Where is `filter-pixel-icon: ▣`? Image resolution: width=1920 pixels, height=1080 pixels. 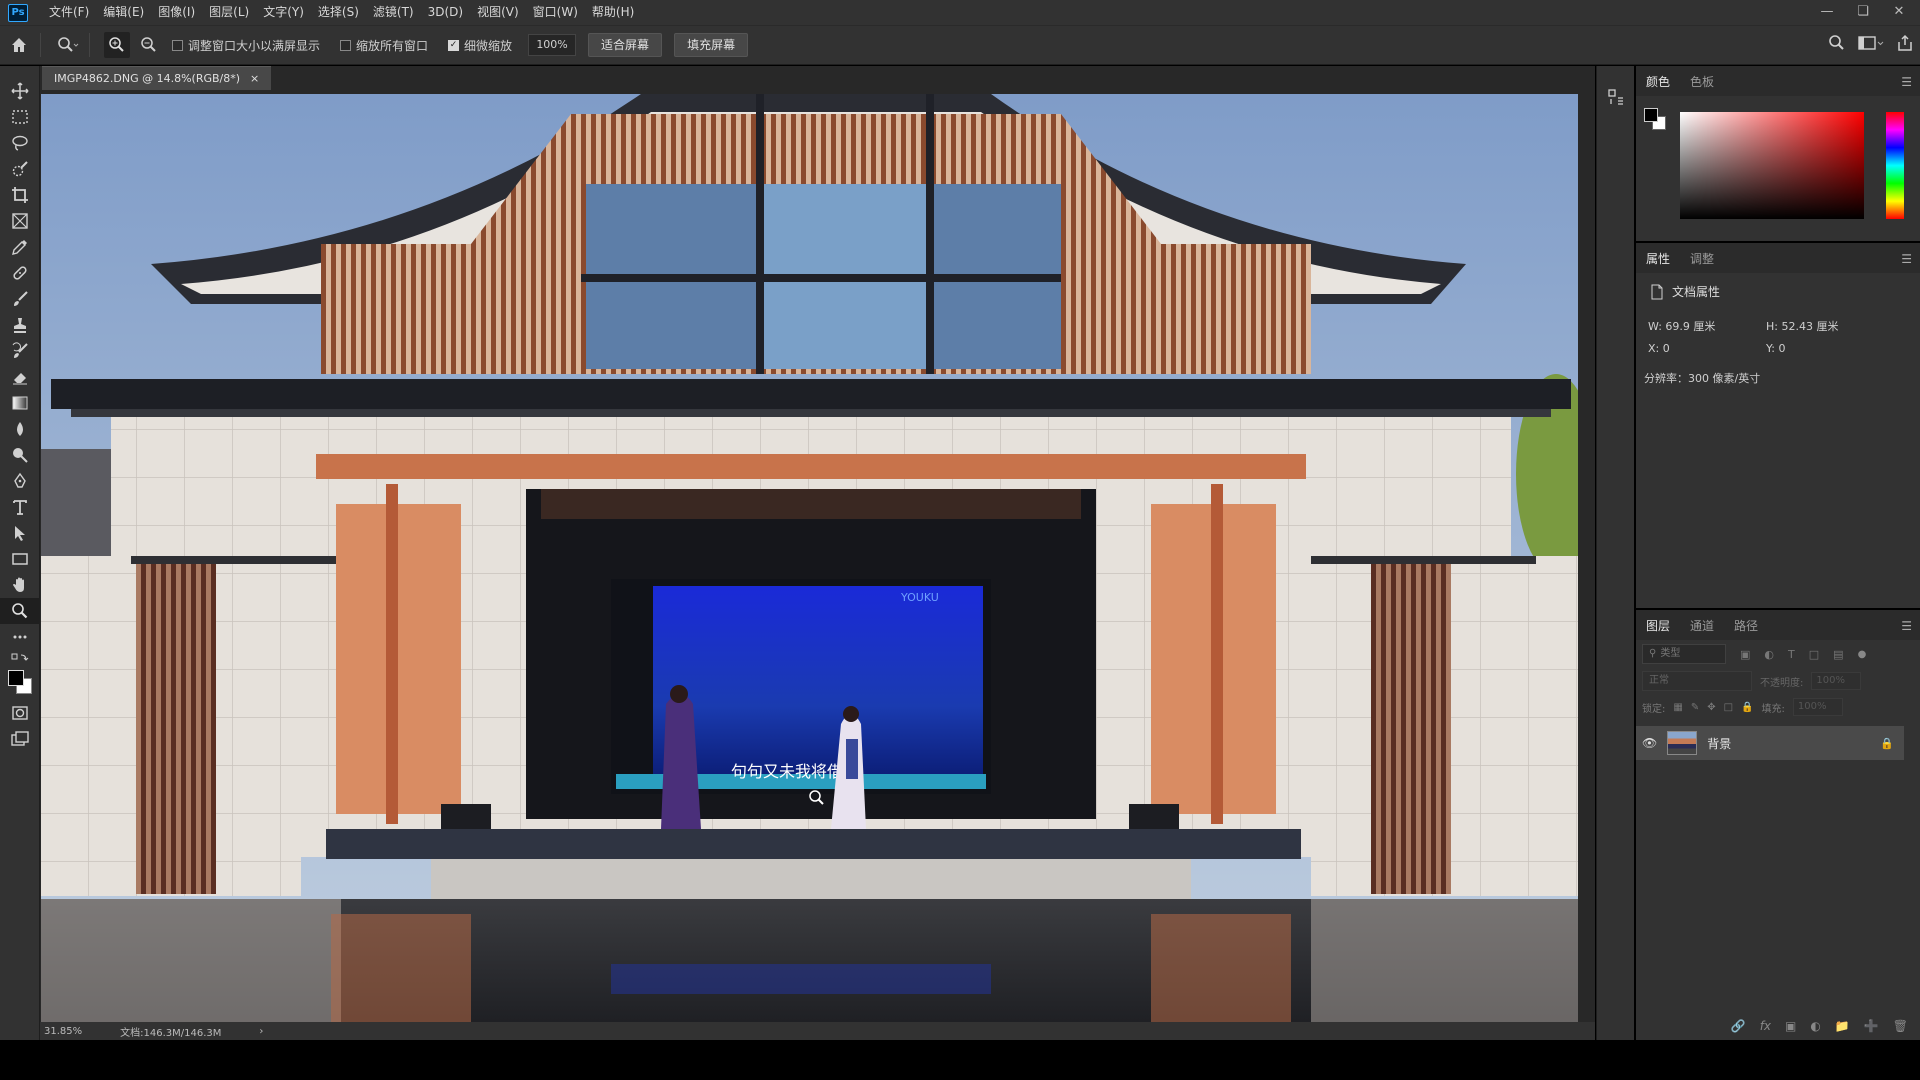 filter-pixel-icon: ▣ is located at coordinates (1745, 654).